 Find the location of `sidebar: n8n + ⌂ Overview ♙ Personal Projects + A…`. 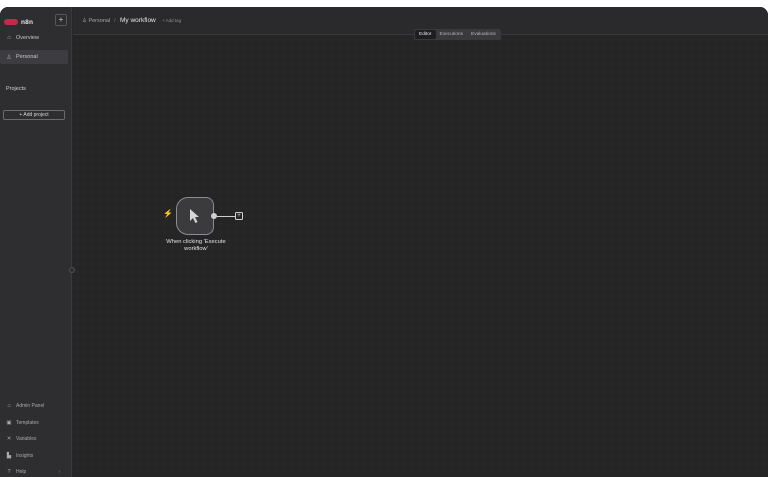

sidebar: n8n + ⌂ Overview ♙ Personal Projects + A… is located at coordinates (36, 242).